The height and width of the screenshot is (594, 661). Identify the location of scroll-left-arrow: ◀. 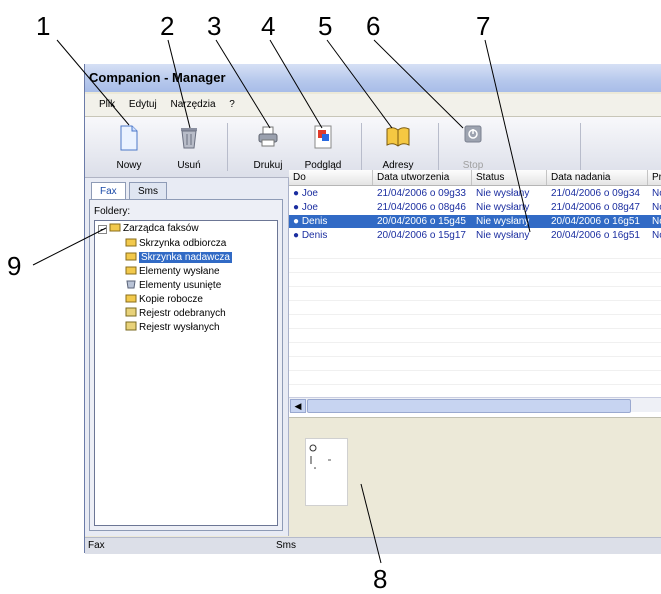
(298, 406).